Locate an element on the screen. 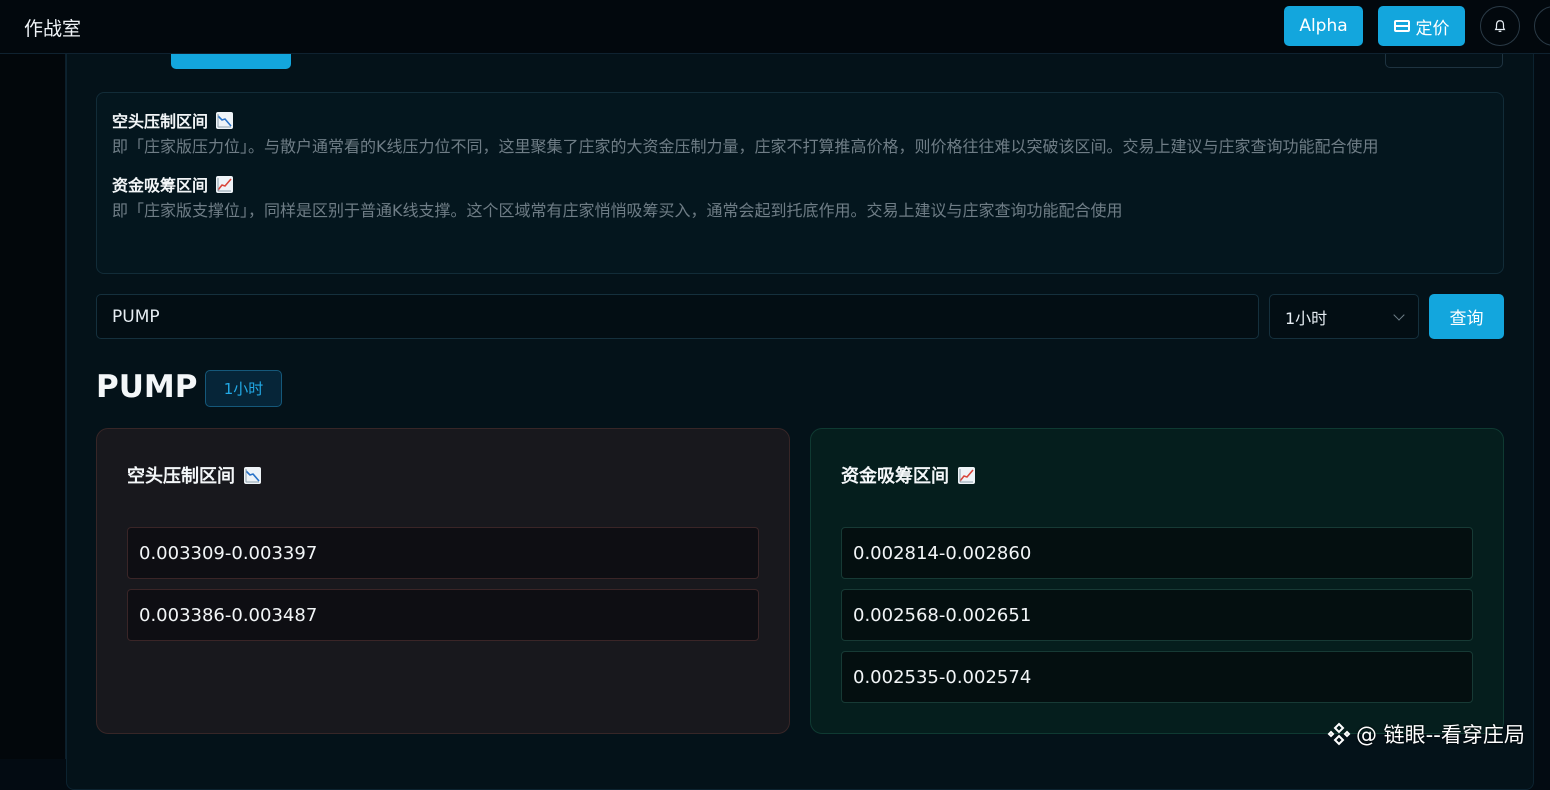 Image resolution: width=1550 pixels, height=790 pixels. query-button-label: 查询 is located at coordinates (1466, 319).